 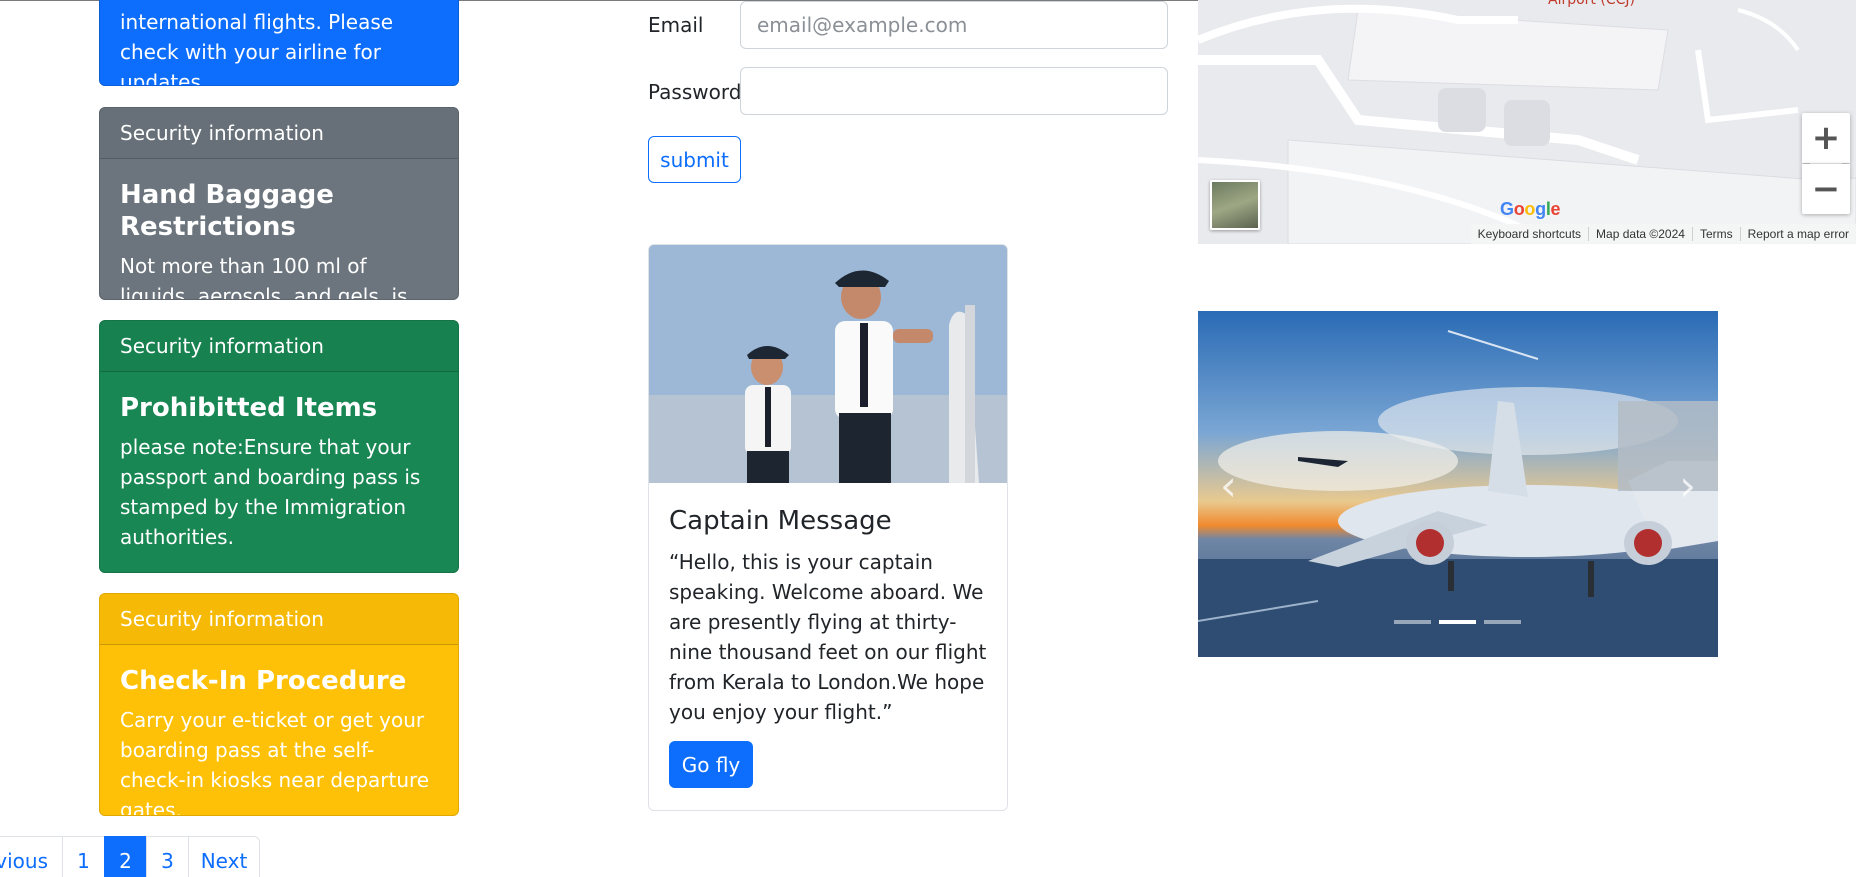 What do you see at coordinates (167, 856) in the screenshot?
I see `pagination-page-3: 3` at bounding box center [167, 856].